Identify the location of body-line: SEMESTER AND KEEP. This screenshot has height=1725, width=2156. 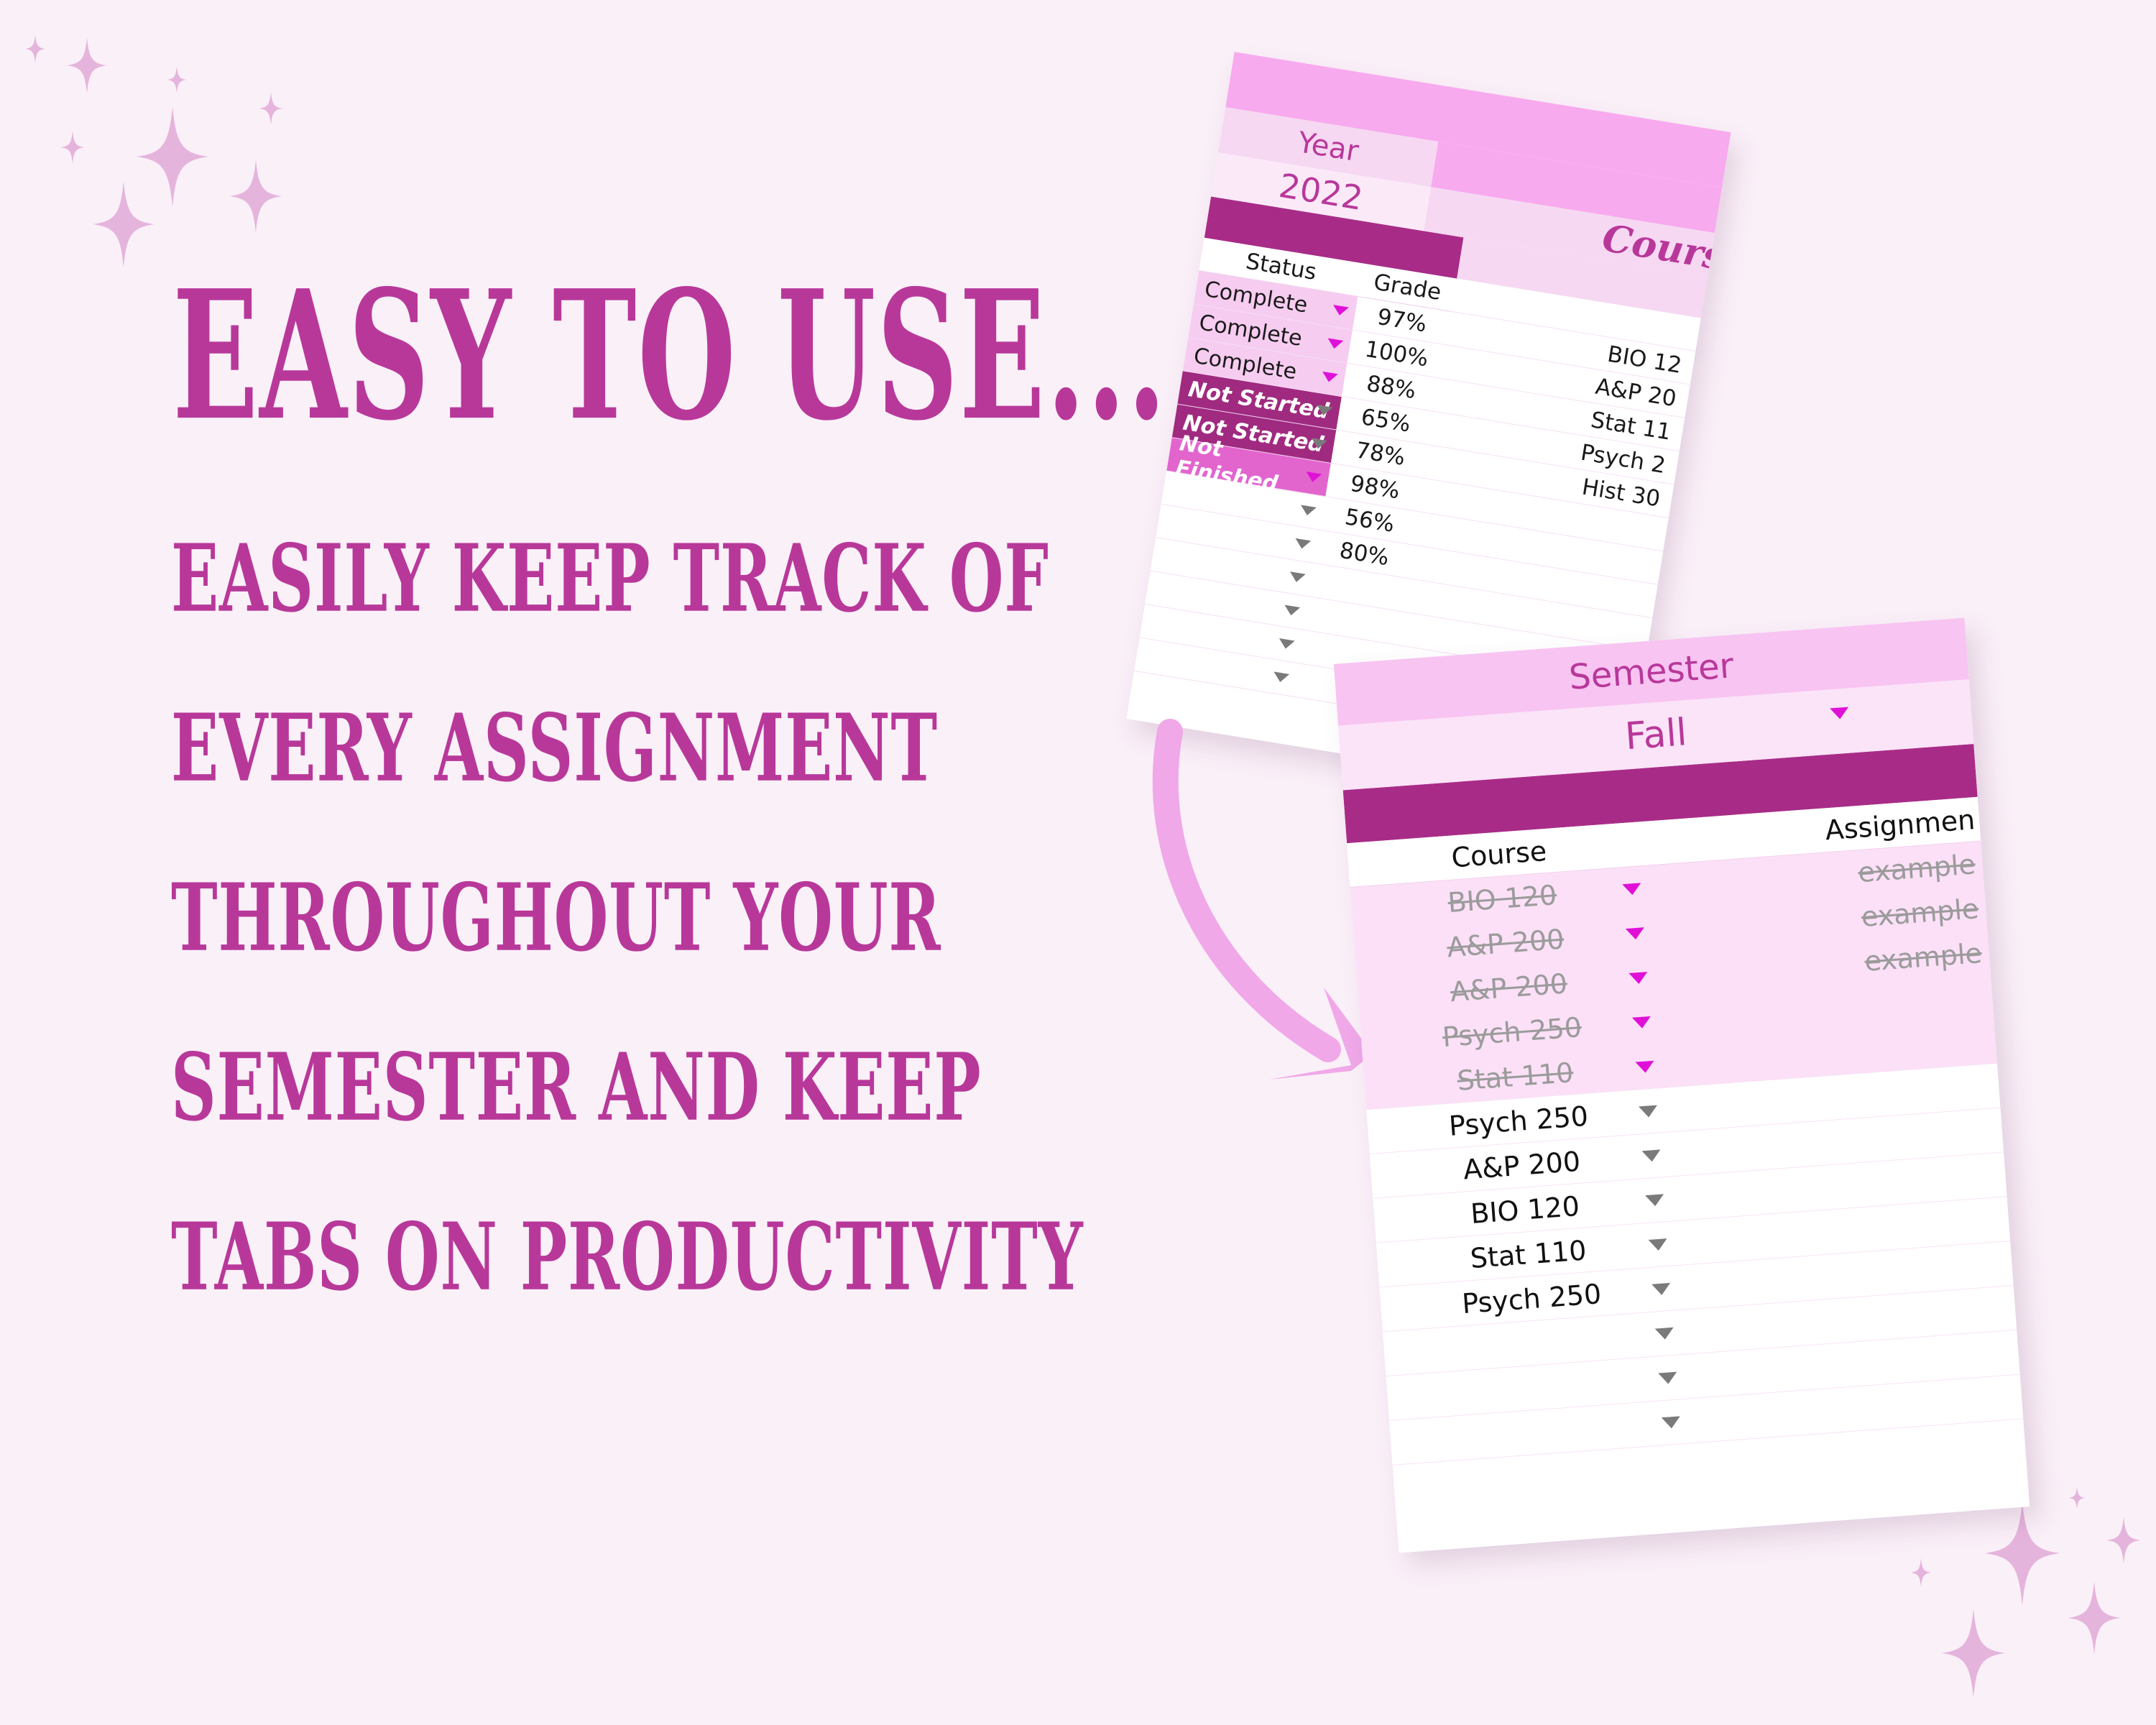
(576, 1086).